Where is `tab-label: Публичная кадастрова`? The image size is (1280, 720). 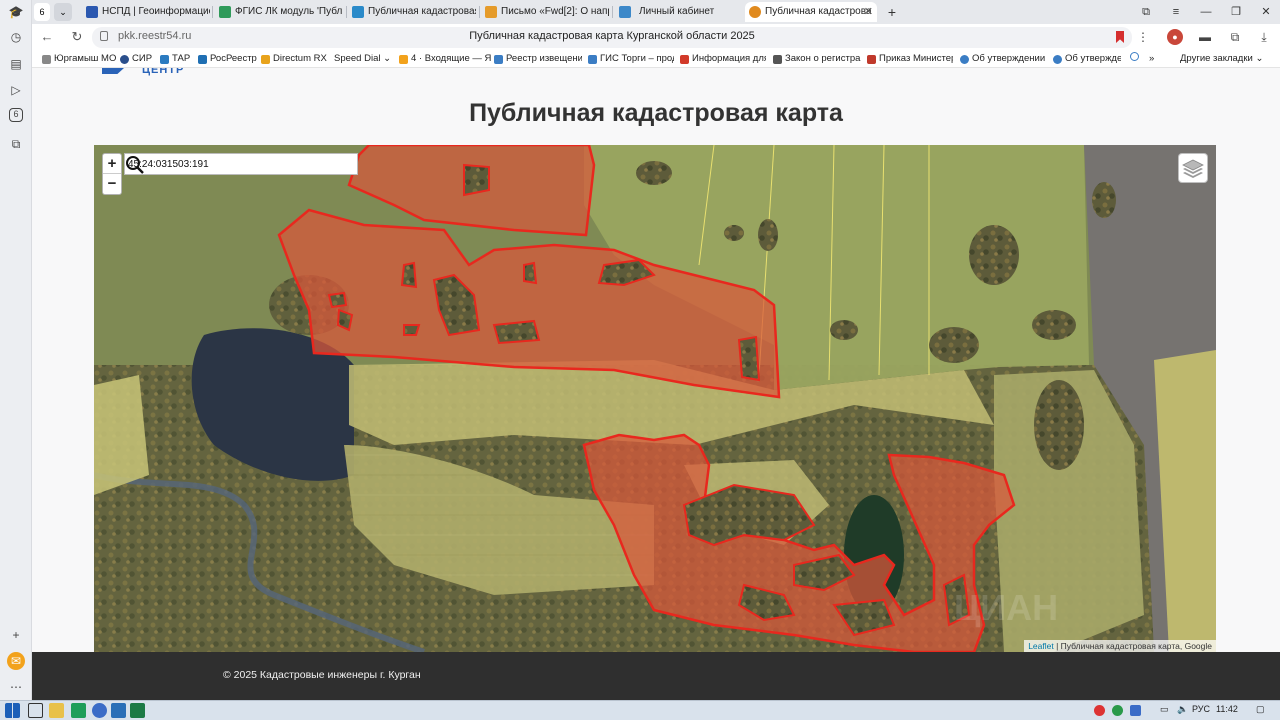 tab-label: Публичная кадастрова is located at coordinates (818, 11).